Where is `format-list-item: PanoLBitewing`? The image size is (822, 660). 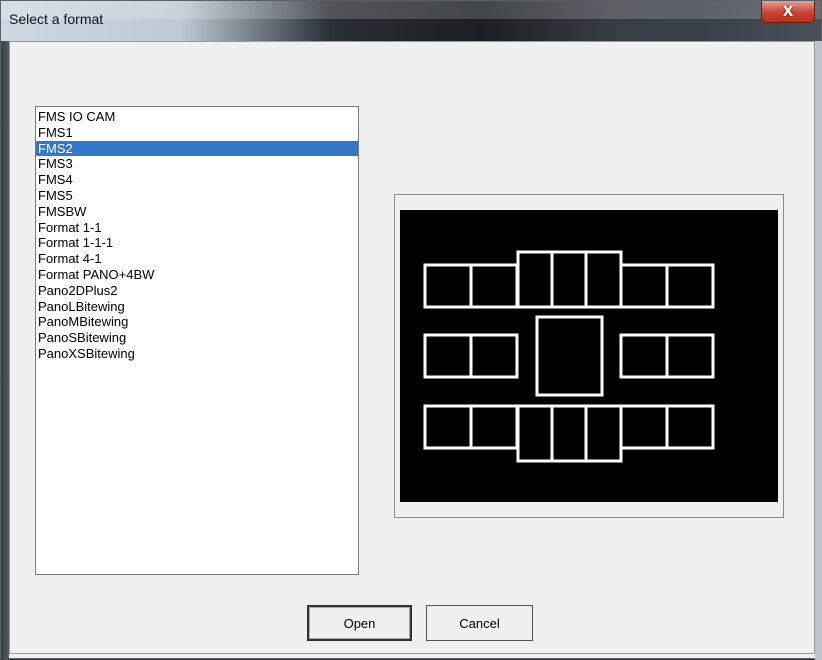
format-list-item: PanoLBitewing is located at coordinates (197, 307).